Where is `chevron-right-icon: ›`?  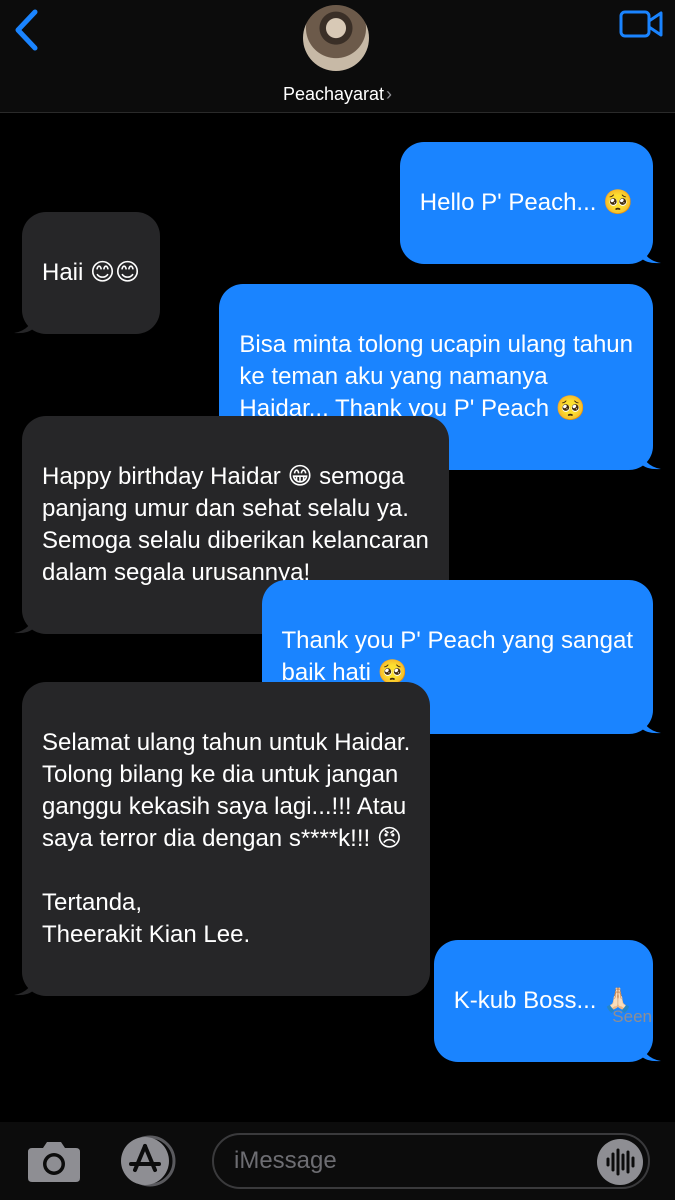
chevron-right-icon: › is located at coordinates (389, 94).